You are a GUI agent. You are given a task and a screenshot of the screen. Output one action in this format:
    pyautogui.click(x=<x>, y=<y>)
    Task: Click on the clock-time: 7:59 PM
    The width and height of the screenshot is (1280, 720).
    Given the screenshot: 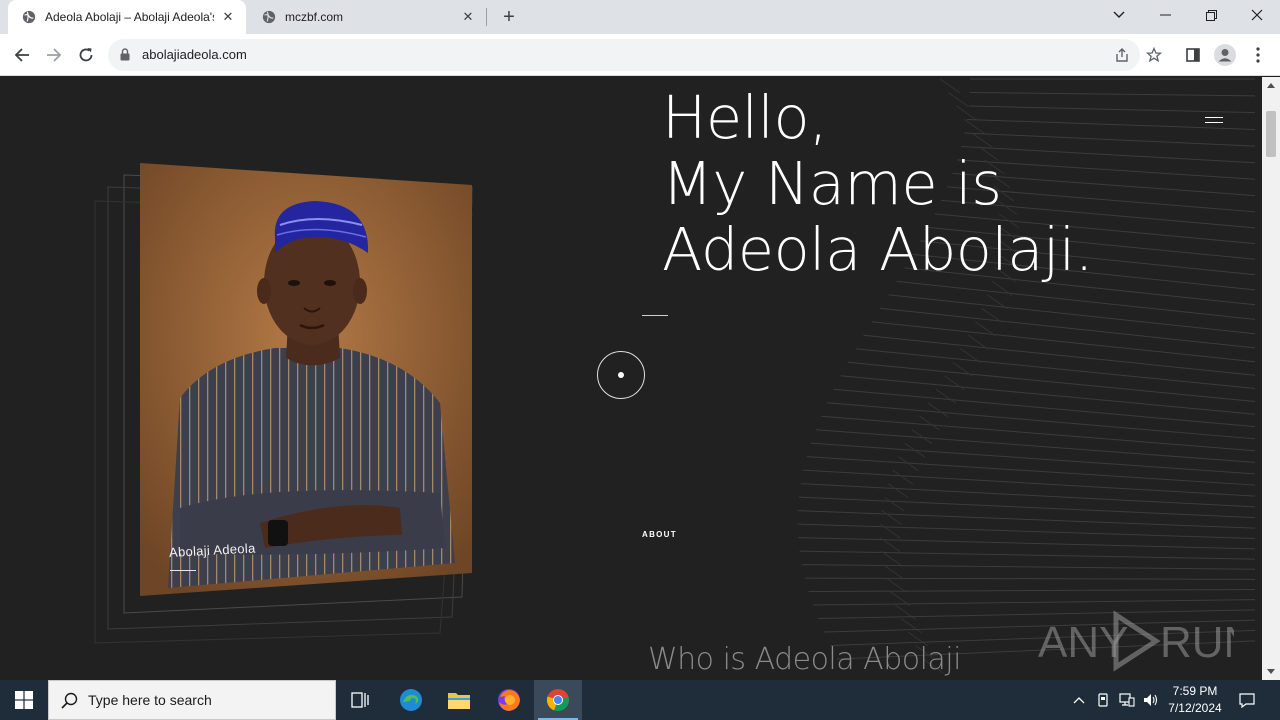 What is the action you would take?
    pyautogui.click(x=1195, y=691)
    